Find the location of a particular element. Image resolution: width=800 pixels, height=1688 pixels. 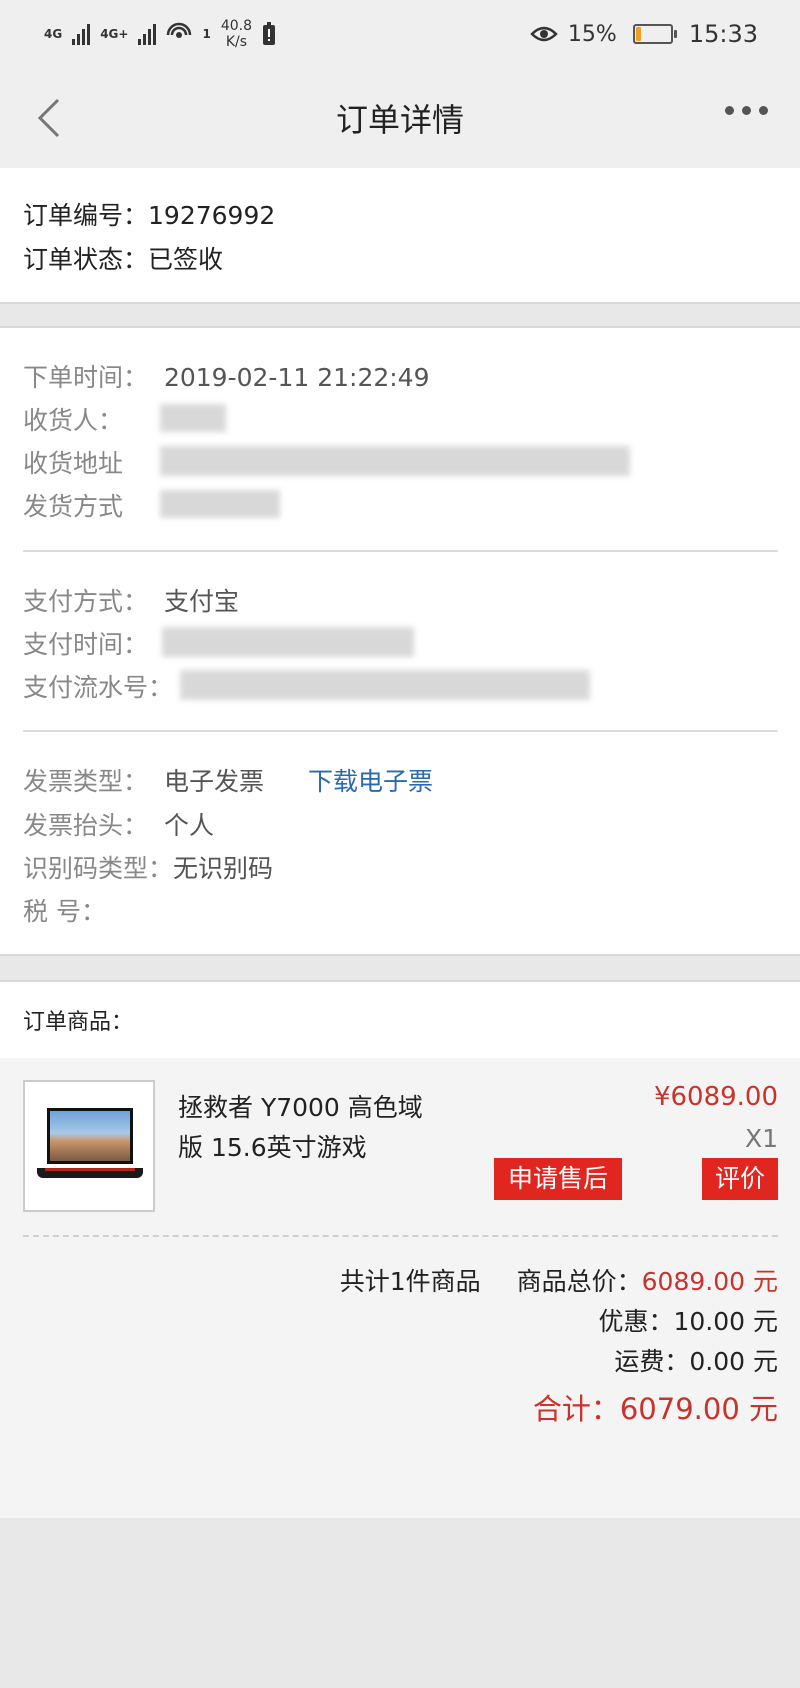

grand-total-value: 6079.00 元 is located at coordinates (698, 1409).